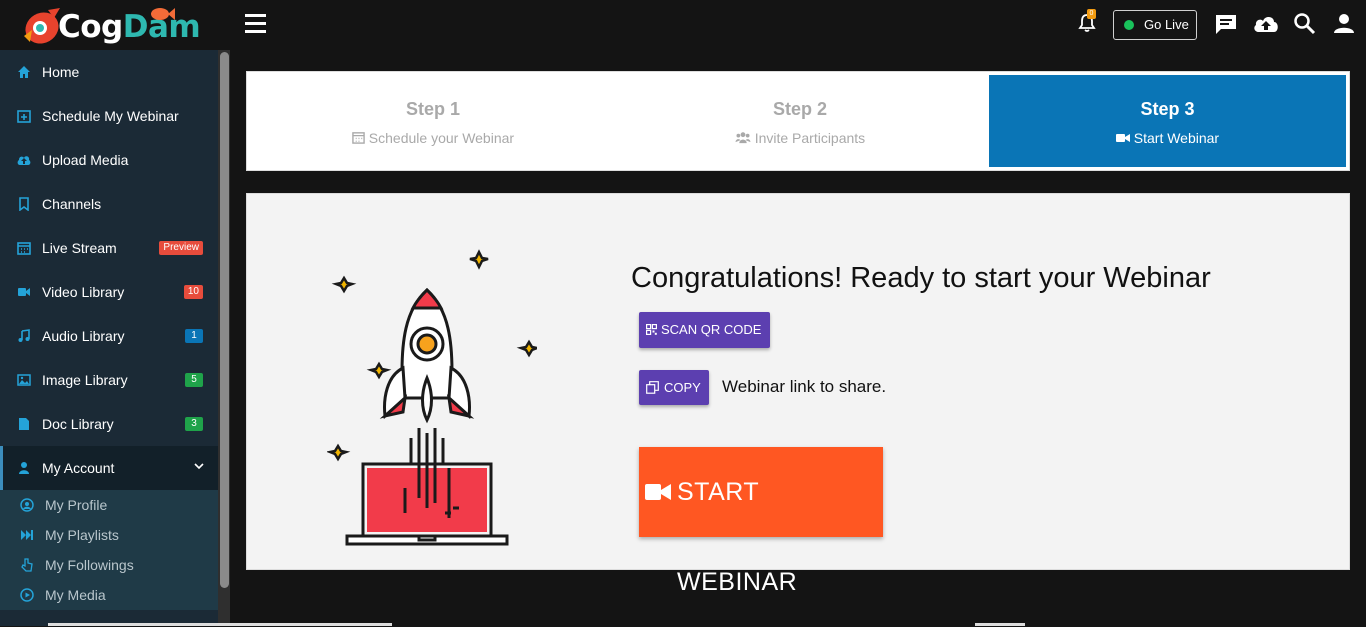 The image size is (1366, 627). What do you see at coordinates (181, 248) in the screenshot?
I see `preview-badge: Preview` at bounding box center [181, 248].